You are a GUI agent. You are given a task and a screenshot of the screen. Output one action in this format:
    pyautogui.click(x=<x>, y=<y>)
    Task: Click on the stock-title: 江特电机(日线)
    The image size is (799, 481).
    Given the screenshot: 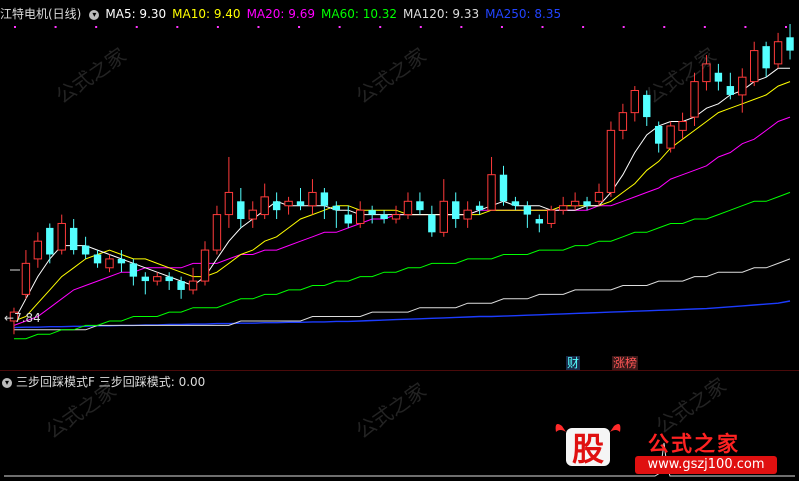 What is the action you would take?
    pyautogui.click(x=41, y=14)
    